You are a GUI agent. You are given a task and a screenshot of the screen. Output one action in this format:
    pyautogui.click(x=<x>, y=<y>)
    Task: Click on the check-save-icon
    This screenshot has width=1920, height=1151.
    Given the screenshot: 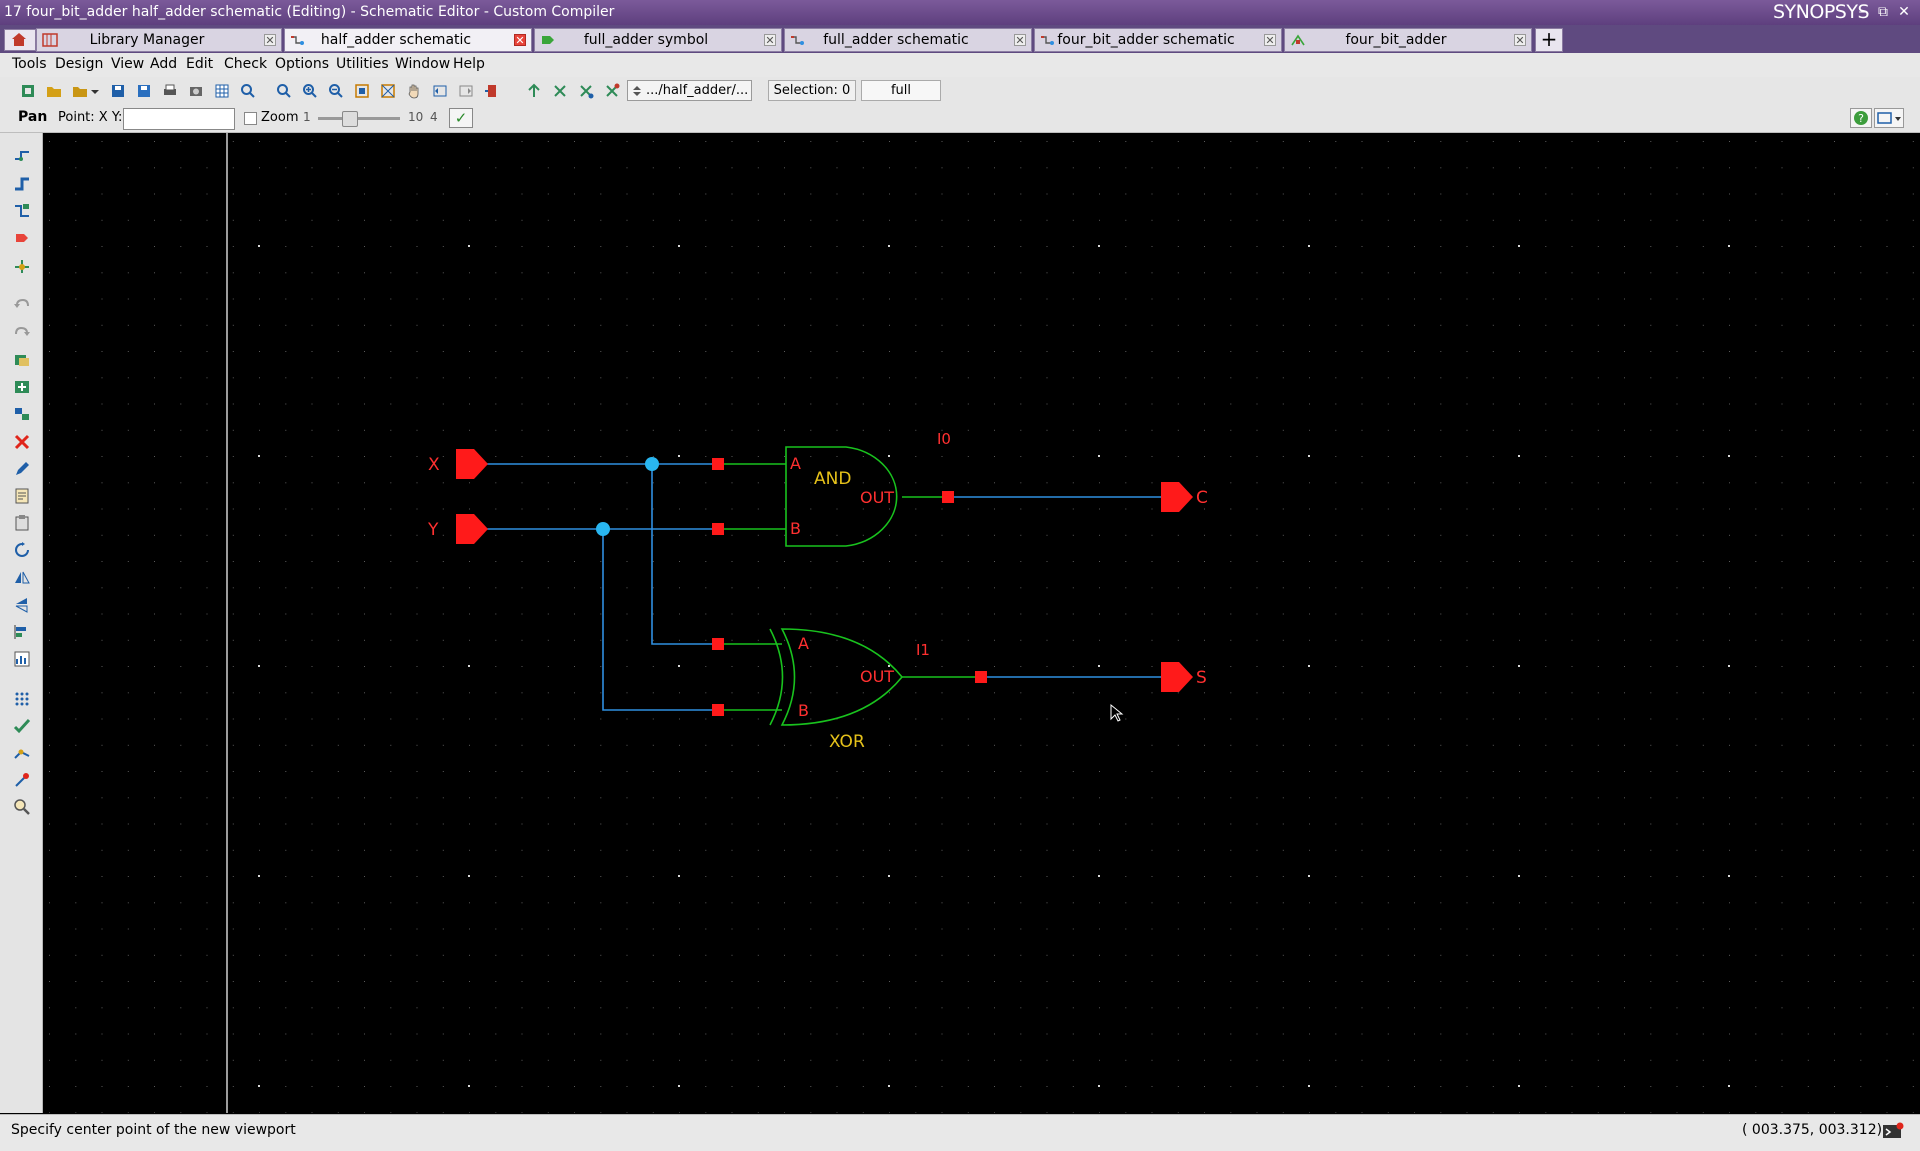 What is the action you would take?
    pyautogui.click(x=22, y=726)
    